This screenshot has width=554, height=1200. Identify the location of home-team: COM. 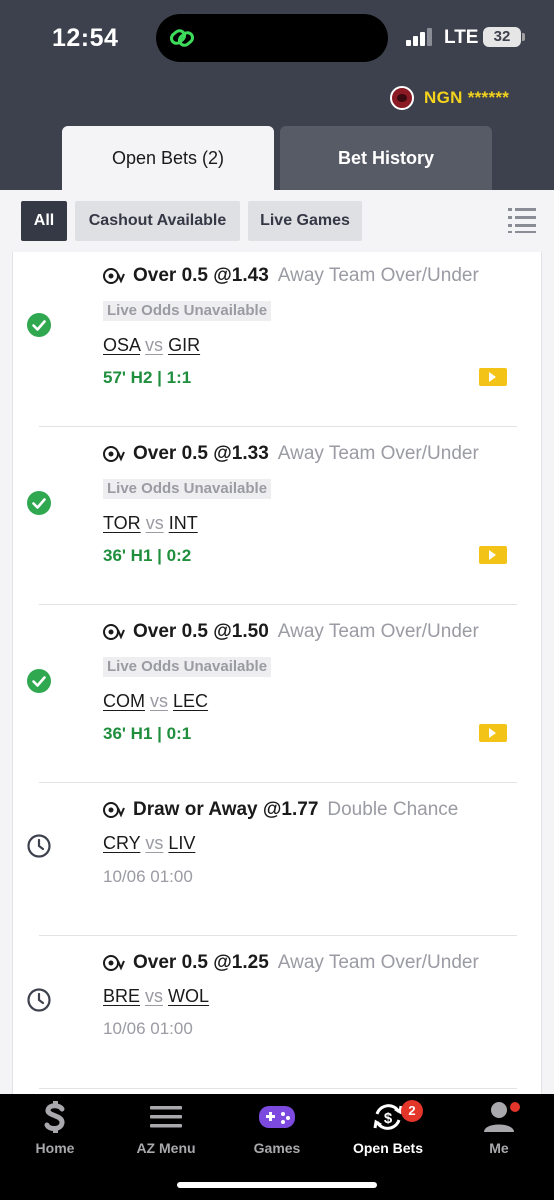
(124, 701).